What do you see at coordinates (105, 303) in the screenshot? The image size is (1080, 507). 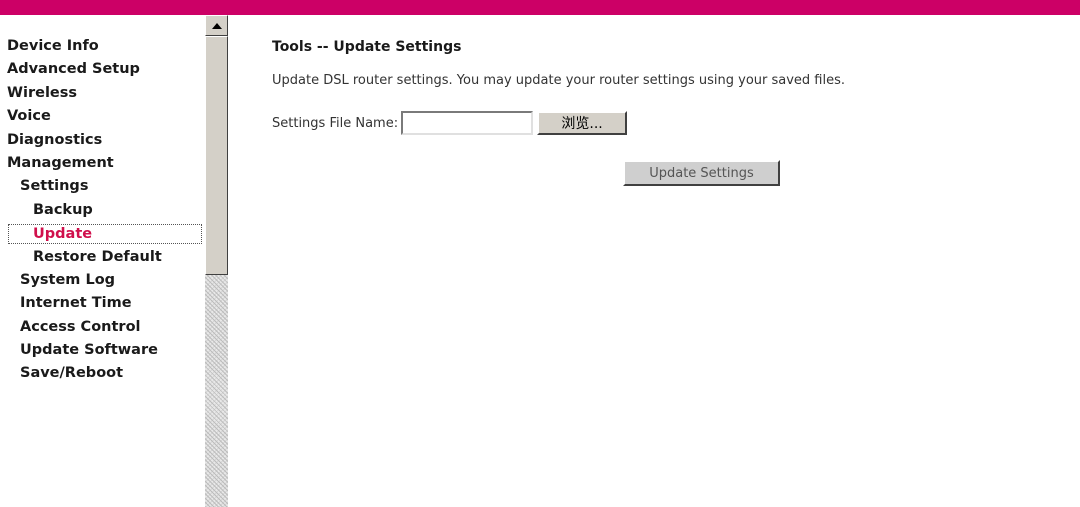 I see `sidebar-item-internet-time: Internet Time` at bounding box center [105, 303].